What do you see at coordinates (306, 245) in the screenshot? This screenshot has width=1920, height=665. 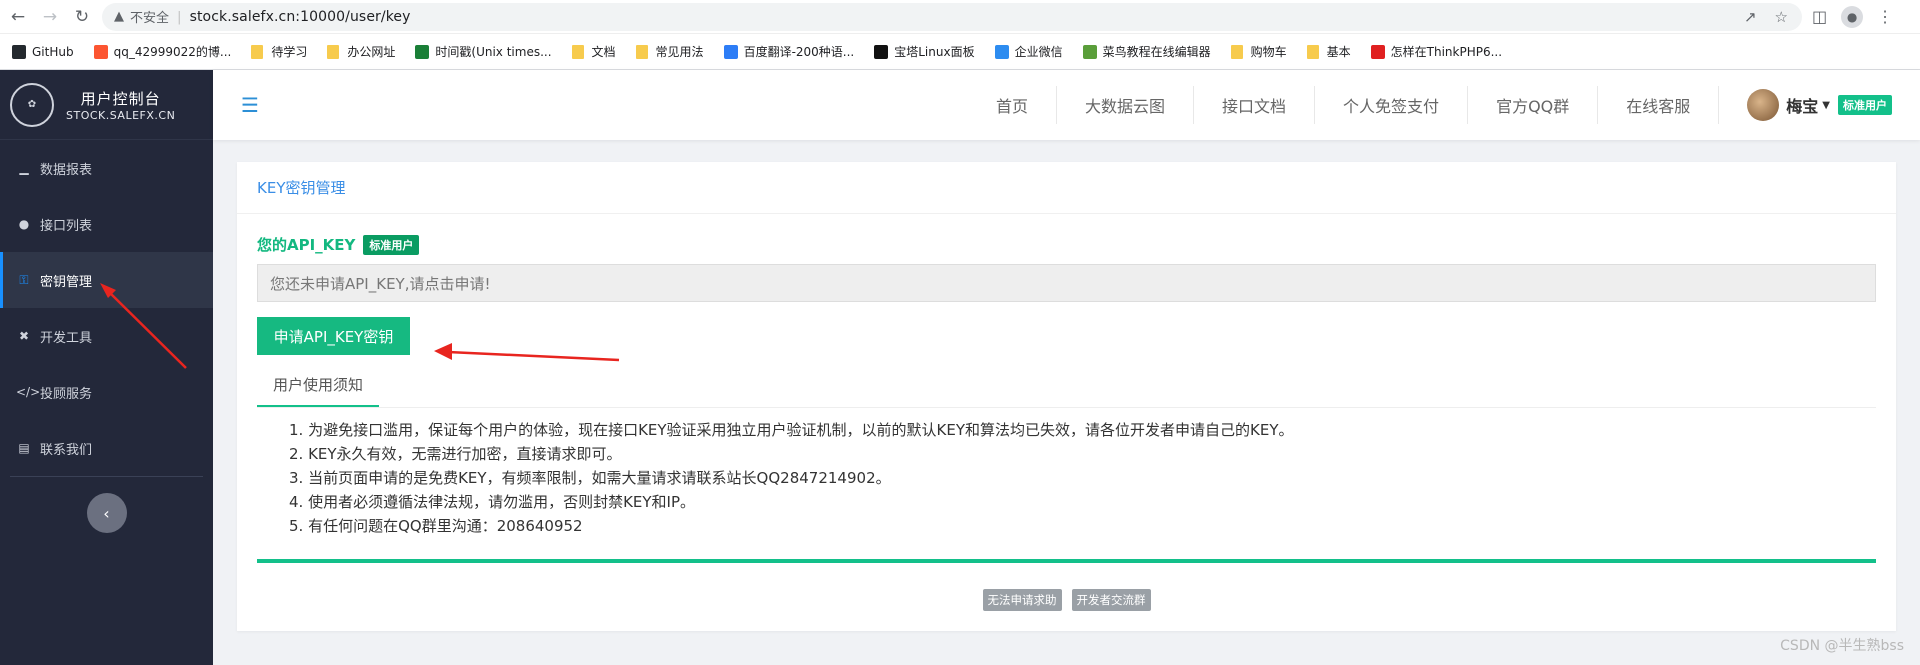 I see `api-key-label: 您的API_KEY` at bounding box center [306, 245].